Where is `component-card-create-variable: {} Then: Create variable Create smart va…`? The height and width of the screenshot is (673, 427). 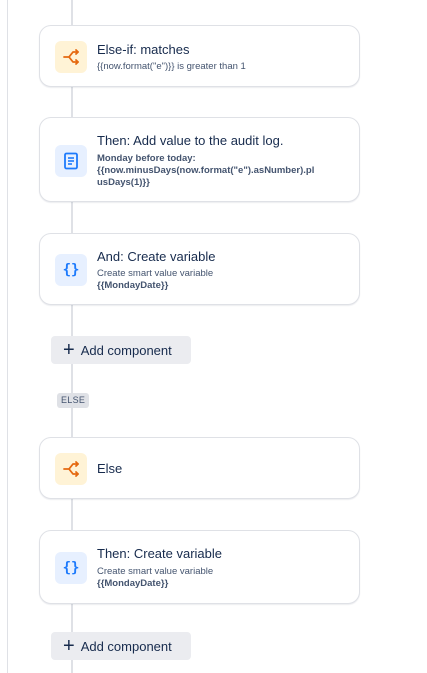
component-card-create-variable: {} Then: Create variable Create smart va… is located at coordinates (199, 567).